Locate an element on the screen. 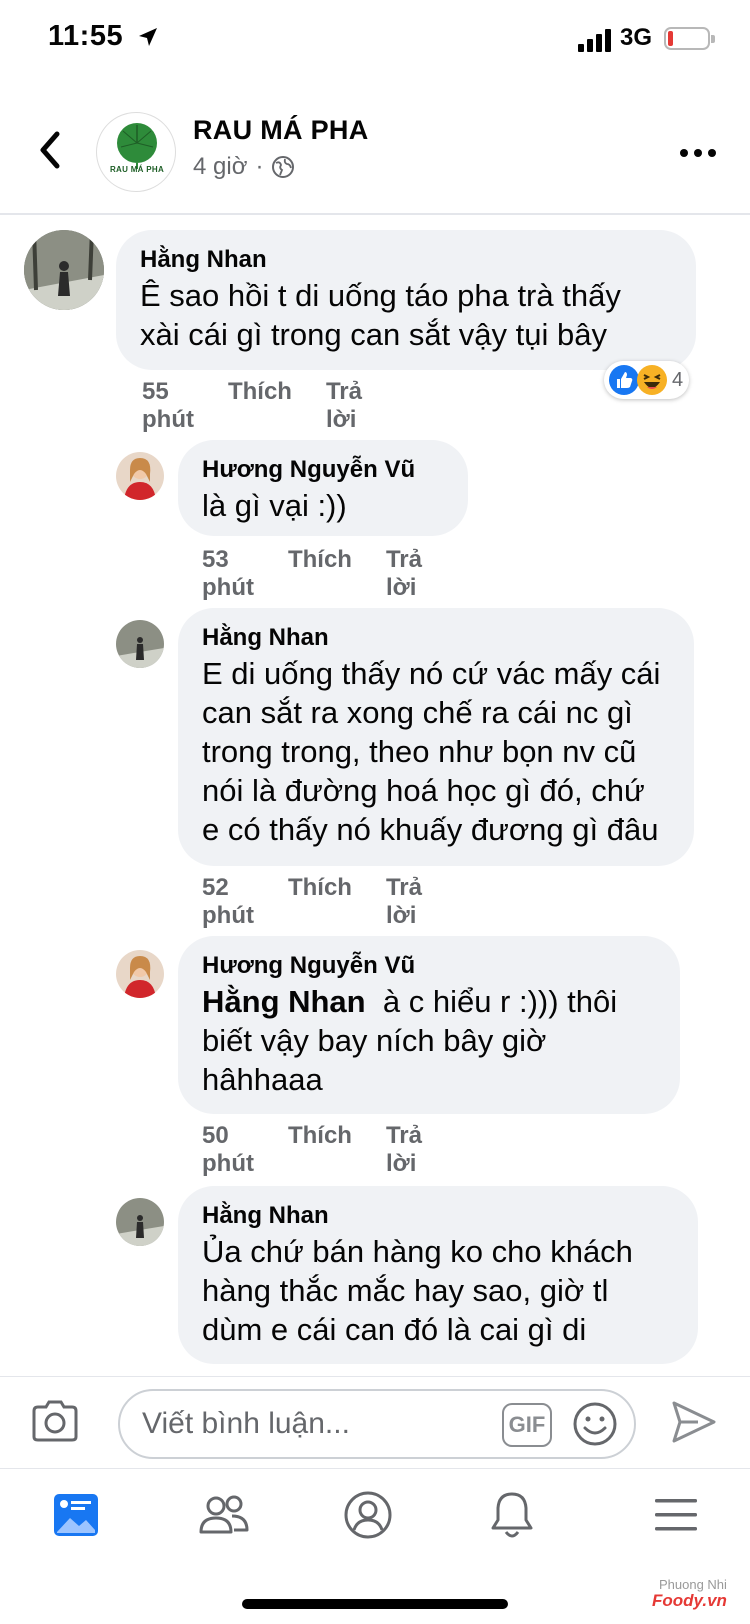 The image size is (750, 1624). gif-button: GIF is located at coordinates (527, 1425).